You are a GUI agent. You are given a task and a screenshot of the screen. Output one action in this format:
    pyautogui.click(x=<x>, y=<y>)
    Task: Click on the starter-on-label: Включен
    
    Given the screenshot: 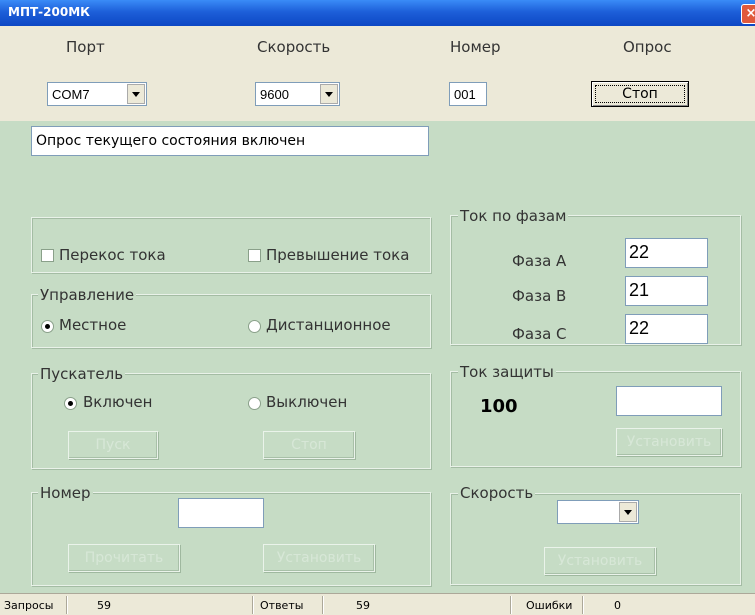 What is the action you would take?
    pyautogui.click(x=118, y=402)
    